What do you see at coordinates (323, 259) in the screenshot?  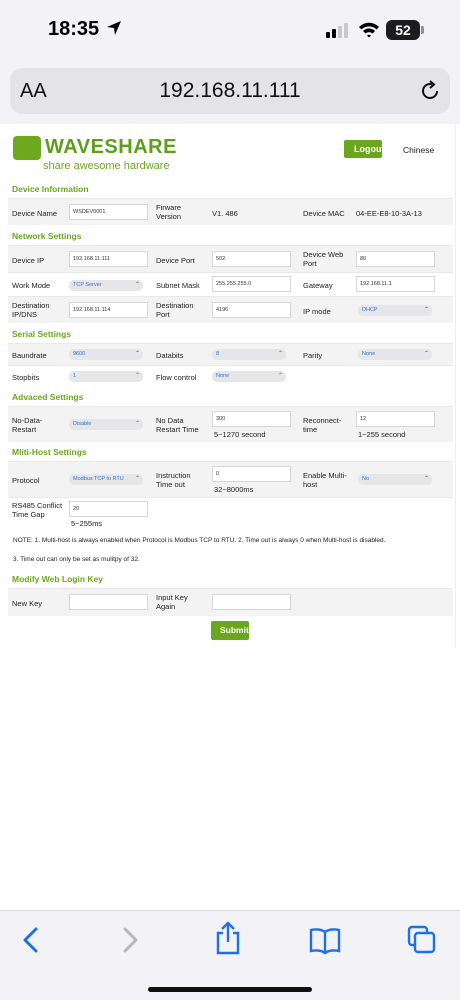 I see `web-port-label: Device Web Port` at bounding box center [323, 259].